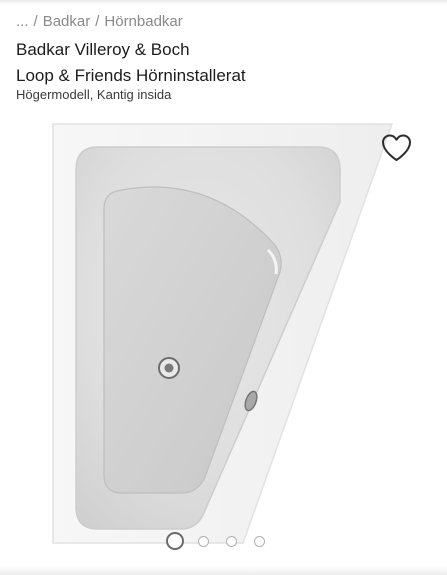  I want to click on breadcrumb: ... / Badkar / Hörnbadkar, so click(99, 21).